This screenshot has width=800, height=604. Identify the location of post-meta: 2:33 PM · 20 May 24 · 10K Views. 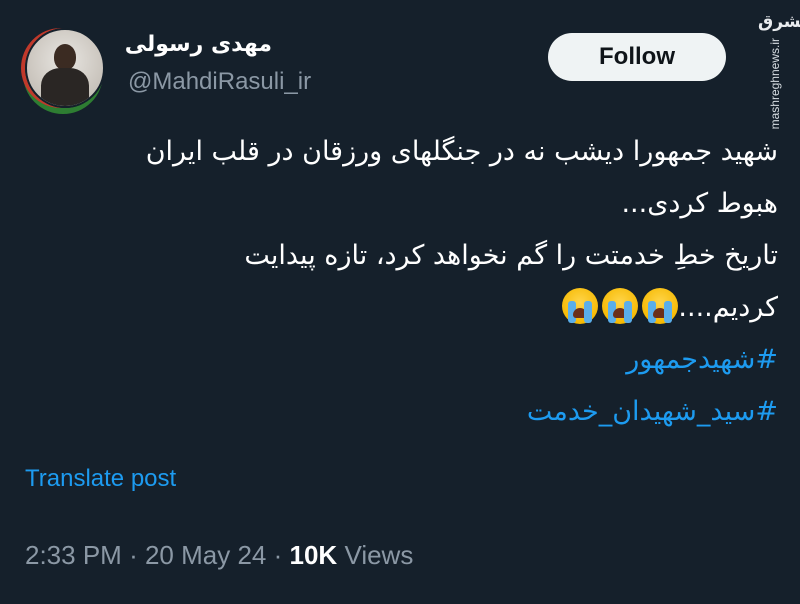
(219, 555).